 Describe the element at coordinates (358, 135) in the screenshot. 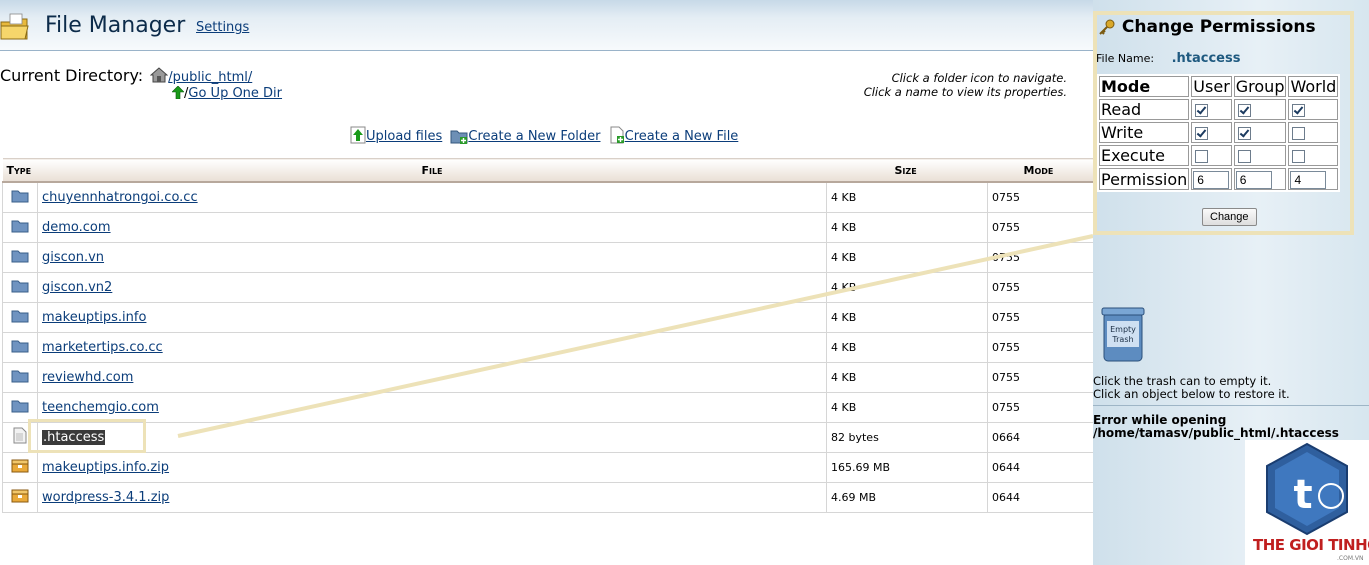

I see `upload-icon` at that location.